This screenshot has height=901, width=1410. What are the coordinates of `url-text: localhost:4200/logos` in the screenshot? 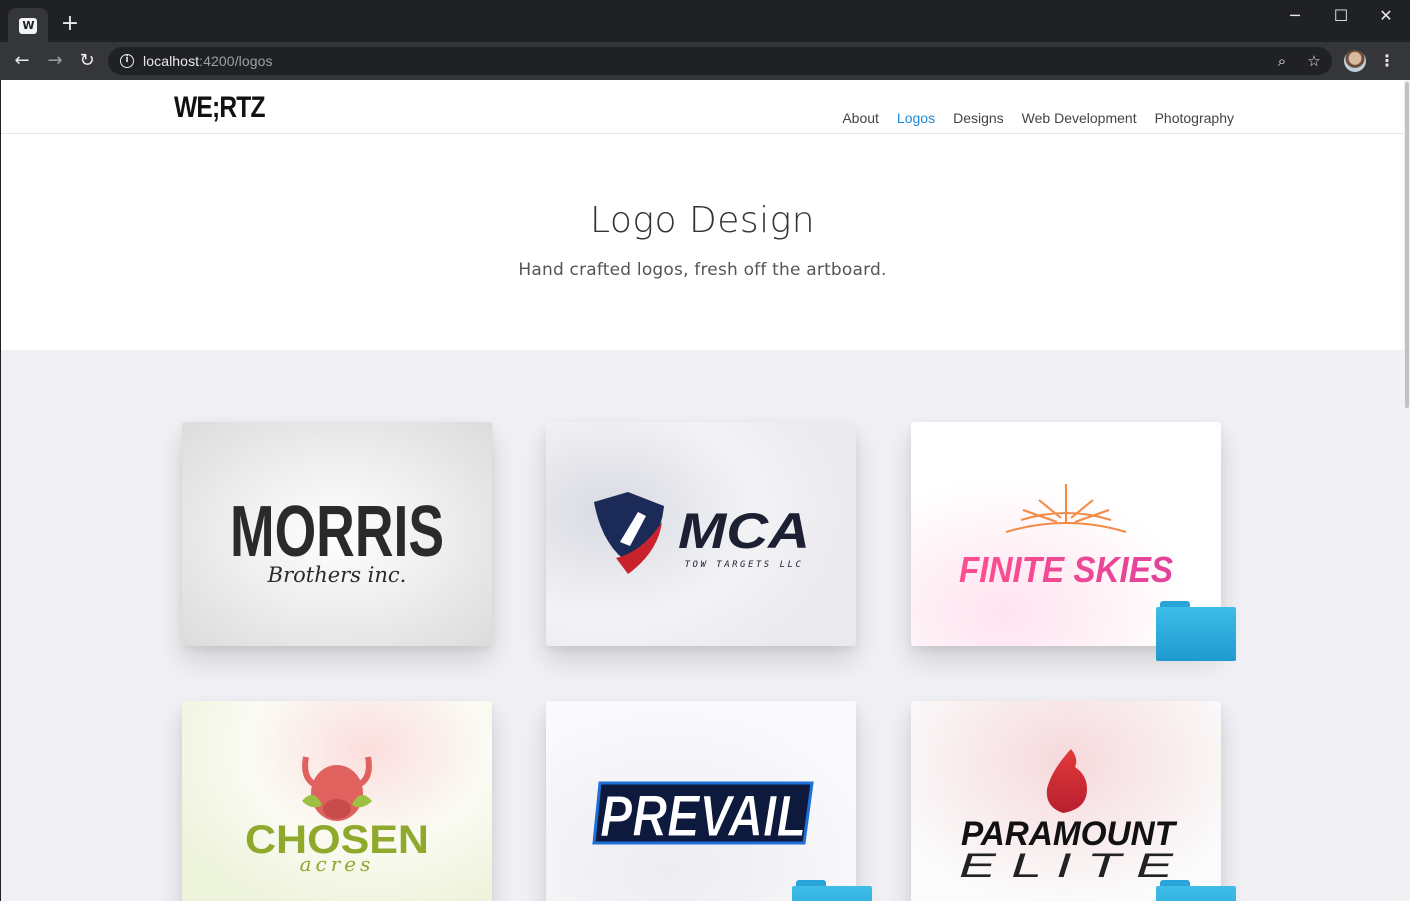 It's located at (208, 61).